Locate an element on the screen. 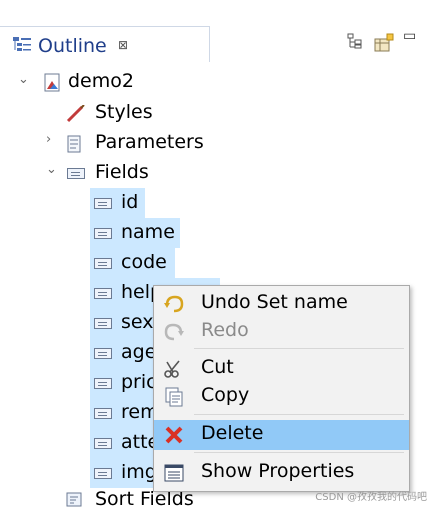 The width and height of the screenshot is (435, 515). menu-item-undo: Undo Set name is located at coordinates (281, 304).